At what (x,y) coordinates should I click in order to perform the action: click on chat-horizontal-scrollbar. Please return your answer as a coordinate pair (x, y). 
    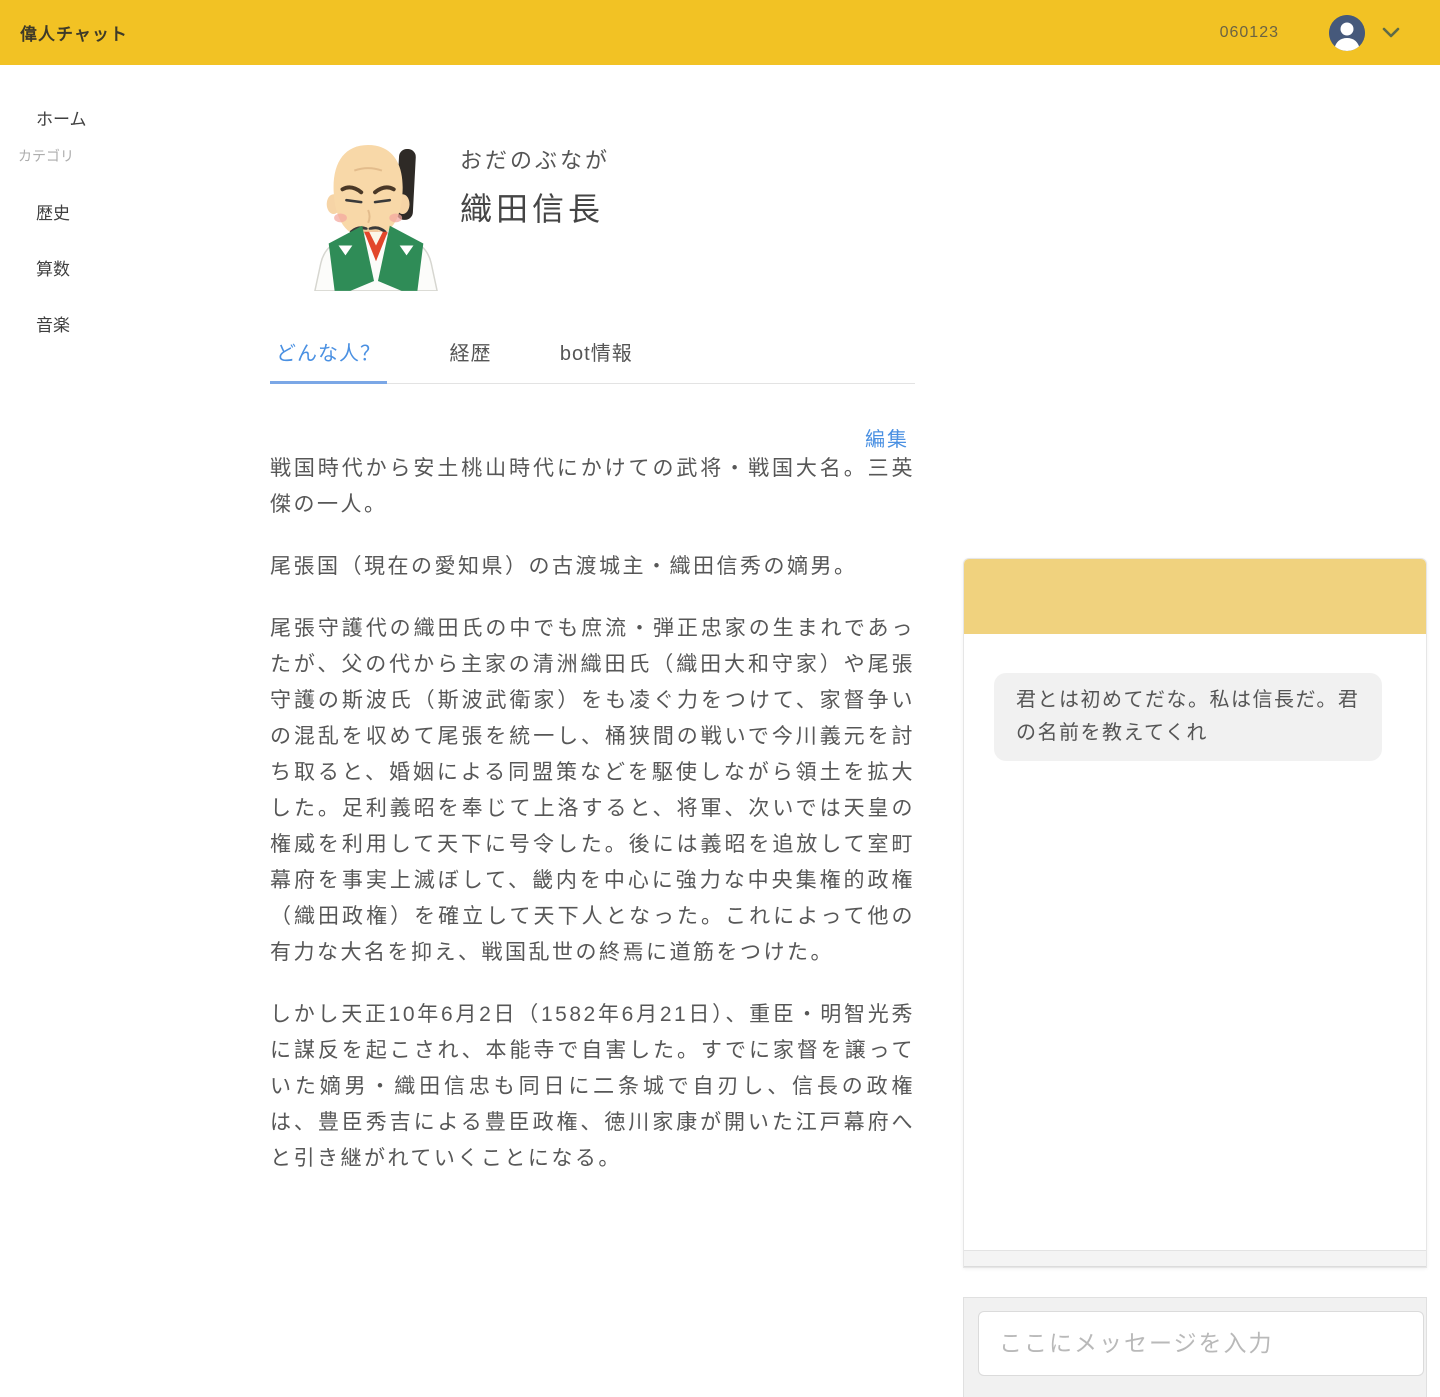
    Looking at the image, I should click on (1195, 1258).